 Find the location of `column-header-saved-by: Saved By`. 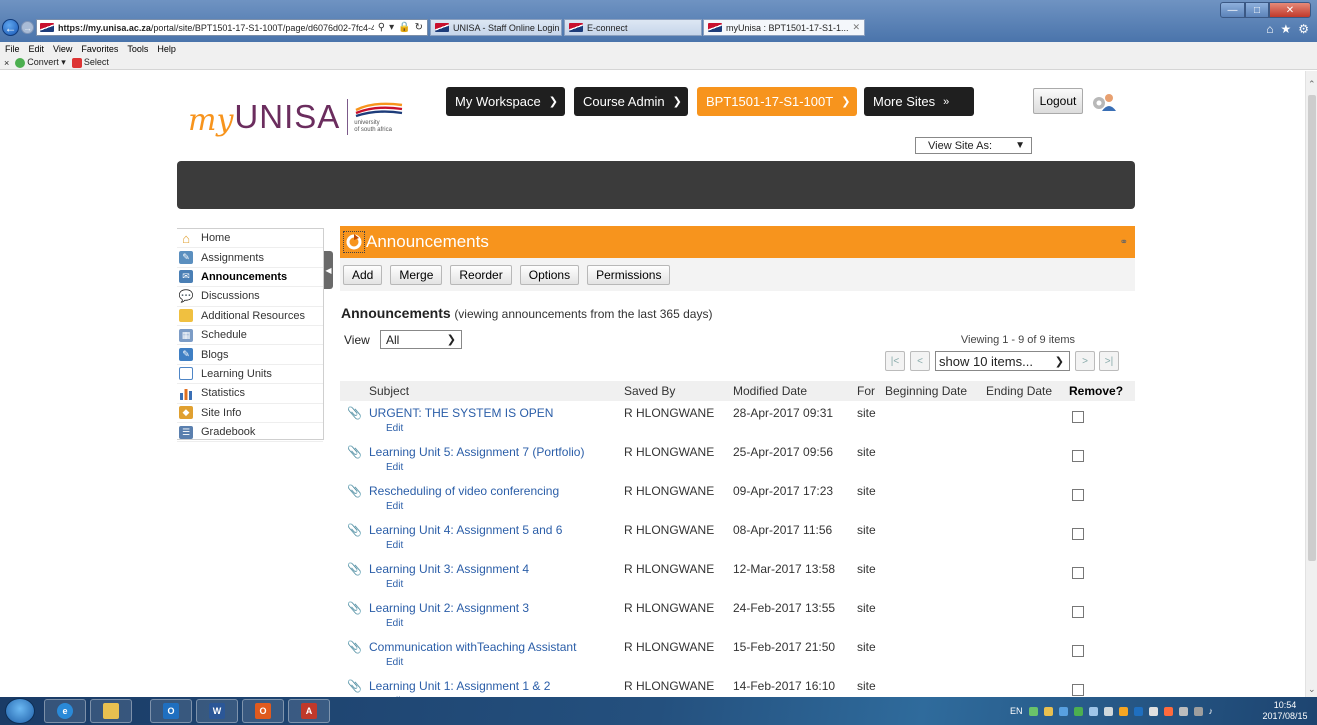

column-header-saved-by: Saved By is located at coordinates (678, 391).